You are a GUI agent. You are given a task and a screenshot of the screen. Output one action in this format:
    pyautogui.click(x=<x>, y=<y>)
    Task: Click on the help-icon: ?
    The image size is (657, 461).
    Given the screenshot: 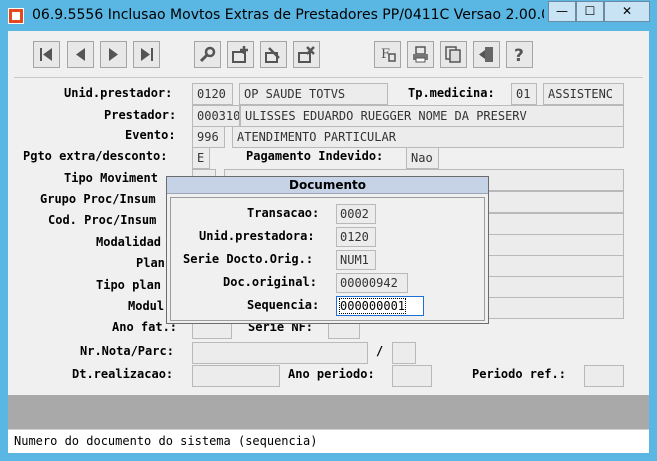 What is the action you would take?
    pyautogui.click(x=519, y=55)
    